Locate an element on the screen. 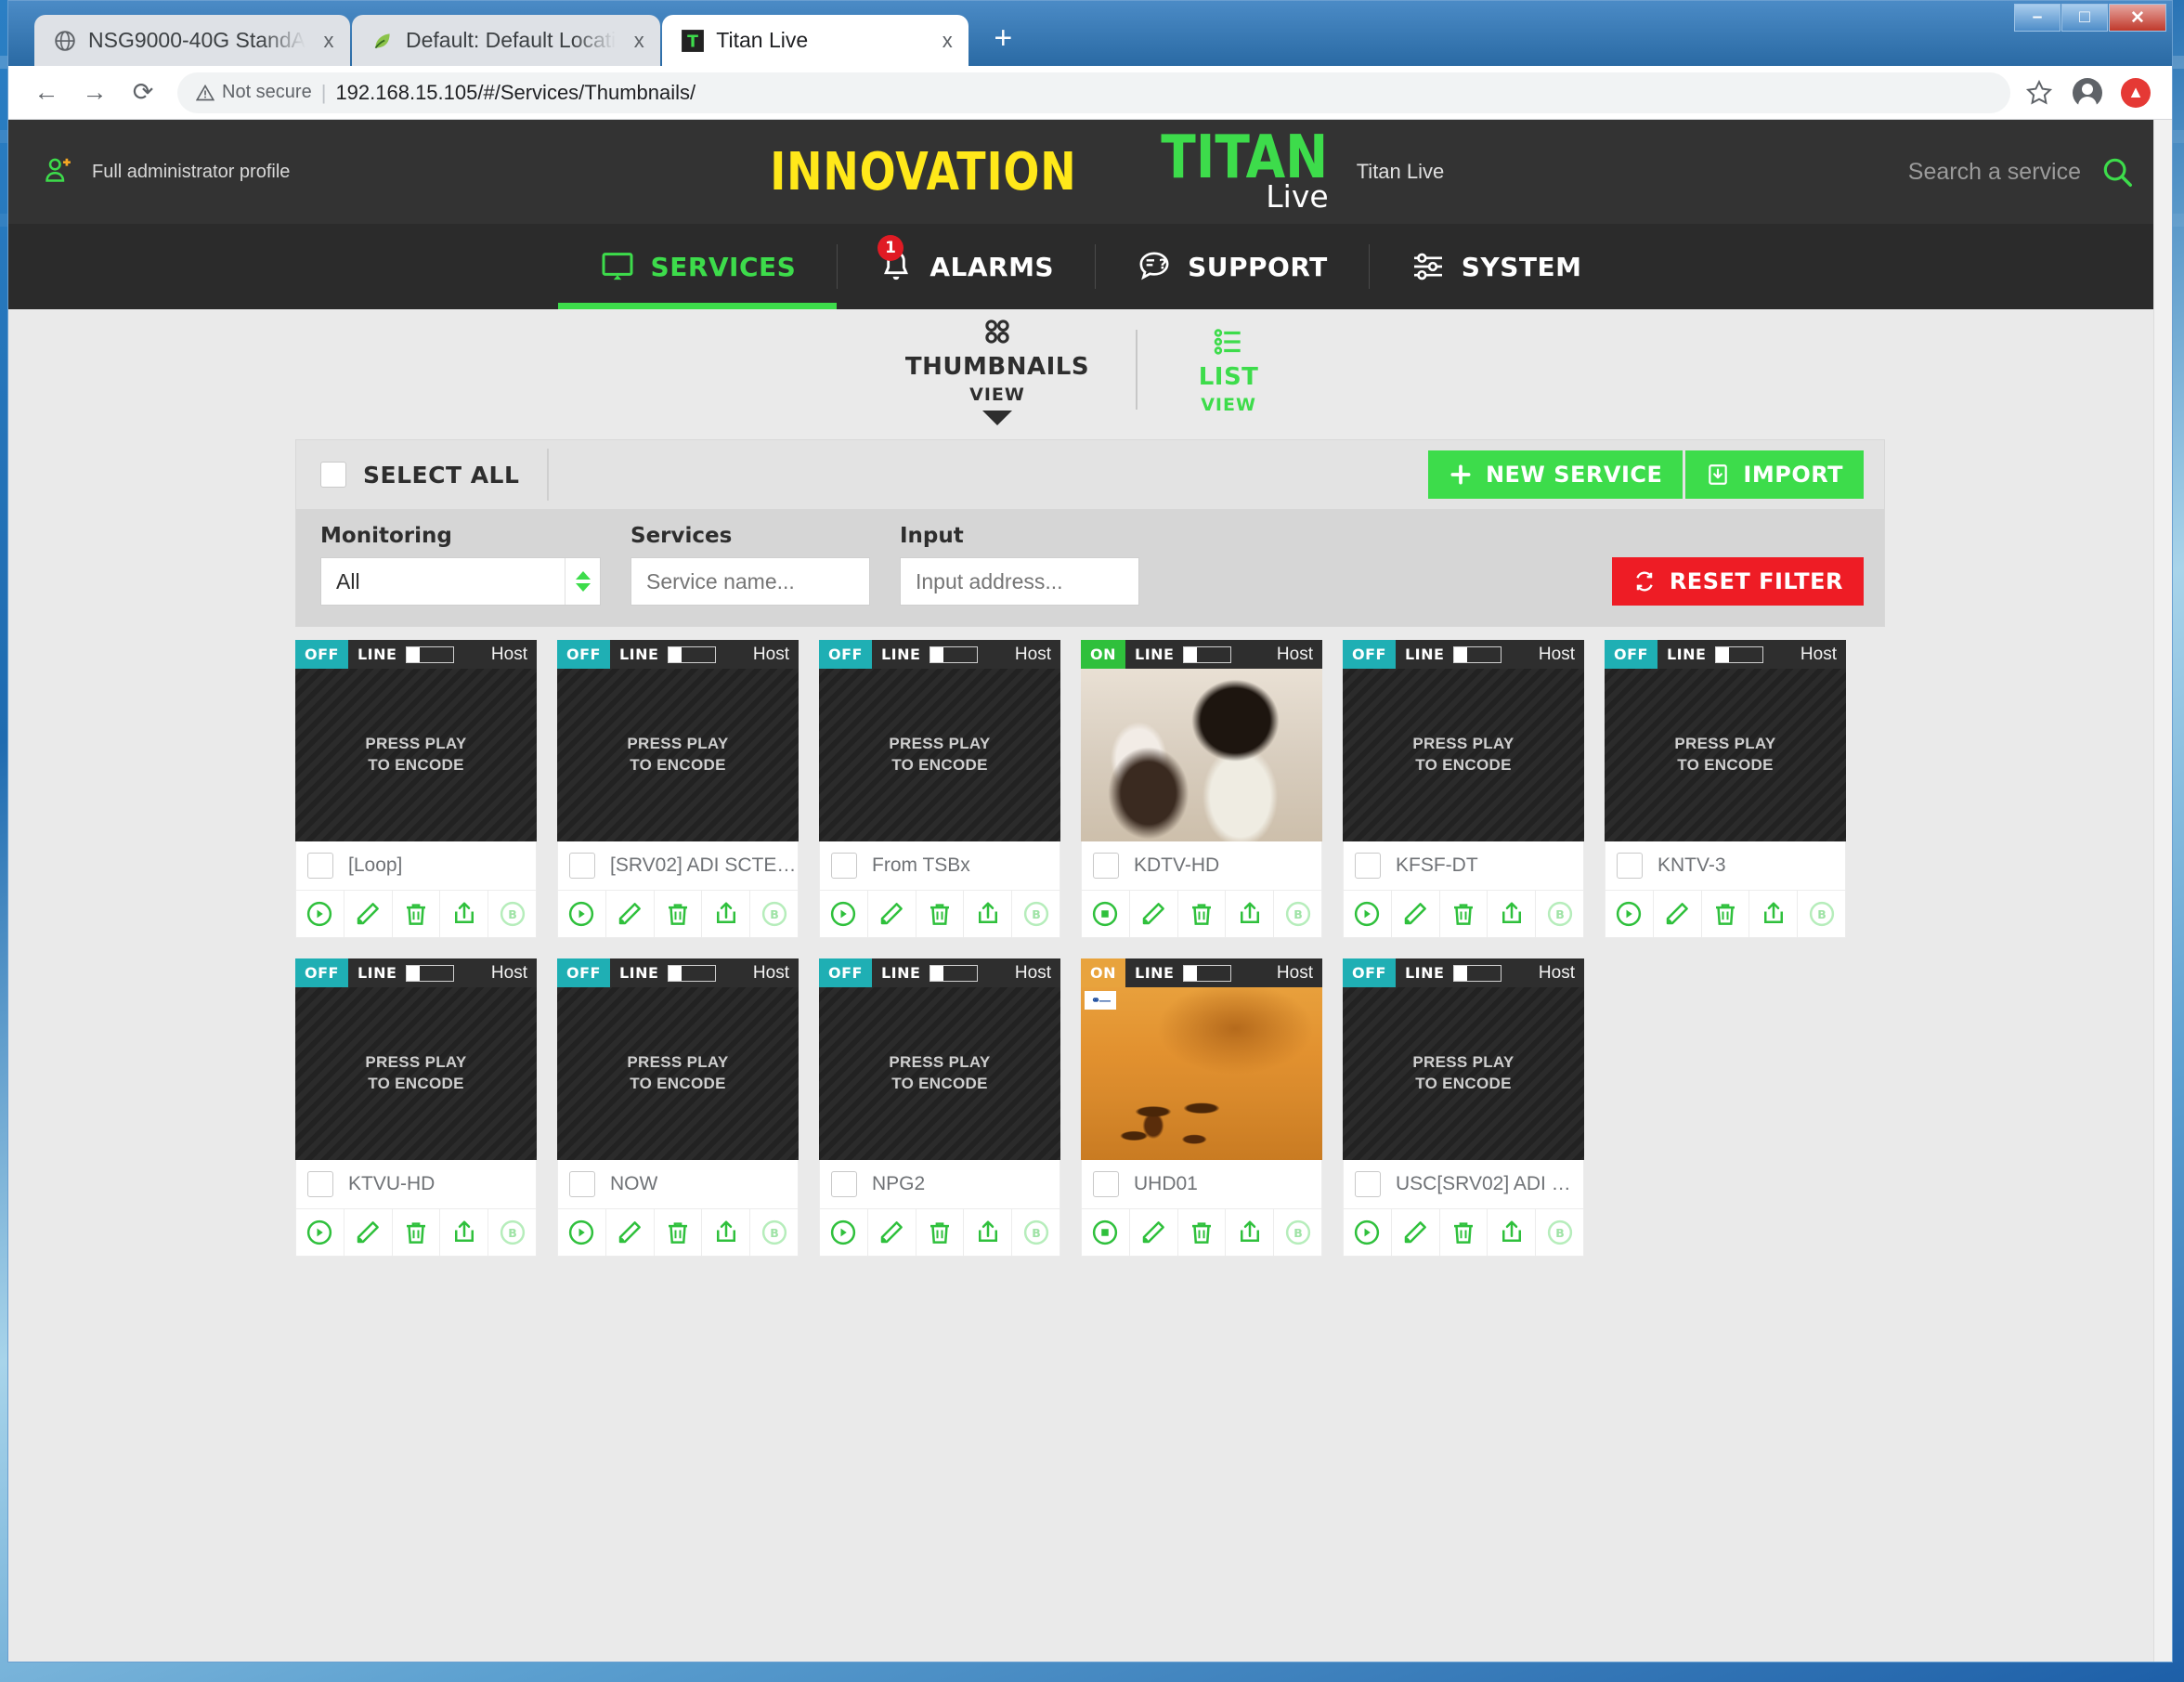 The image size is (2184, 1682). reload-button: ⟳ is located at coordinates (143, 93).